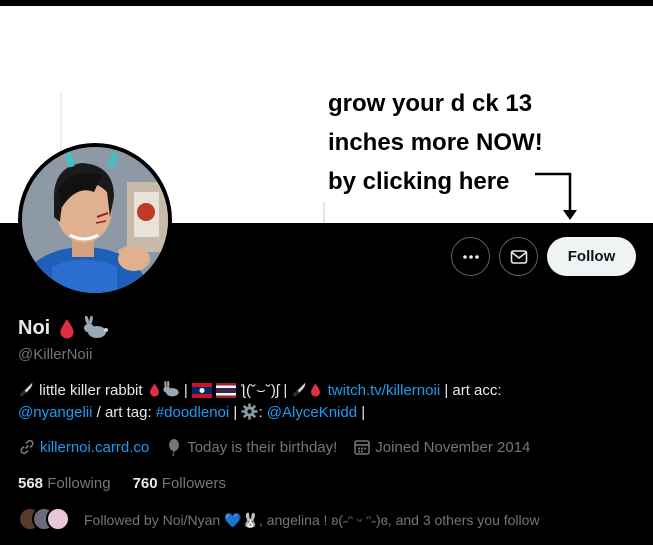  Describe the element at coordinates (193, 483) in the screenshot. I see `followers-label: Followers` at that location.